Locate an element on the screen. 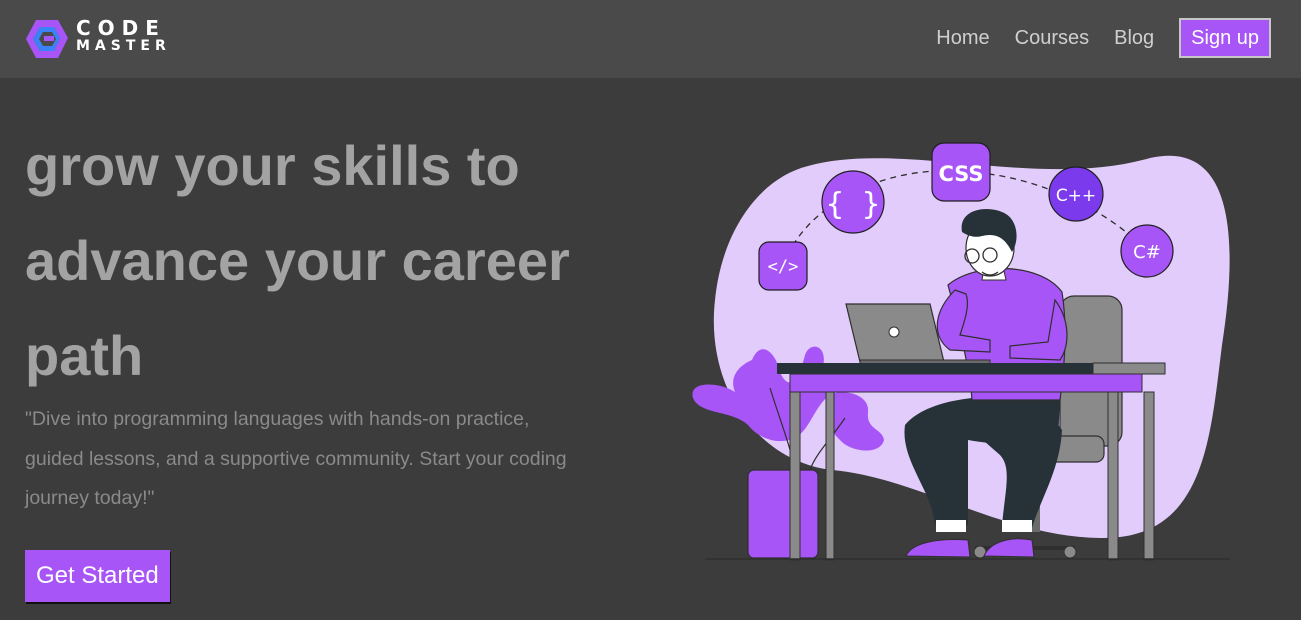  get-started-button: Get Started is located at coordinates (97, 576).